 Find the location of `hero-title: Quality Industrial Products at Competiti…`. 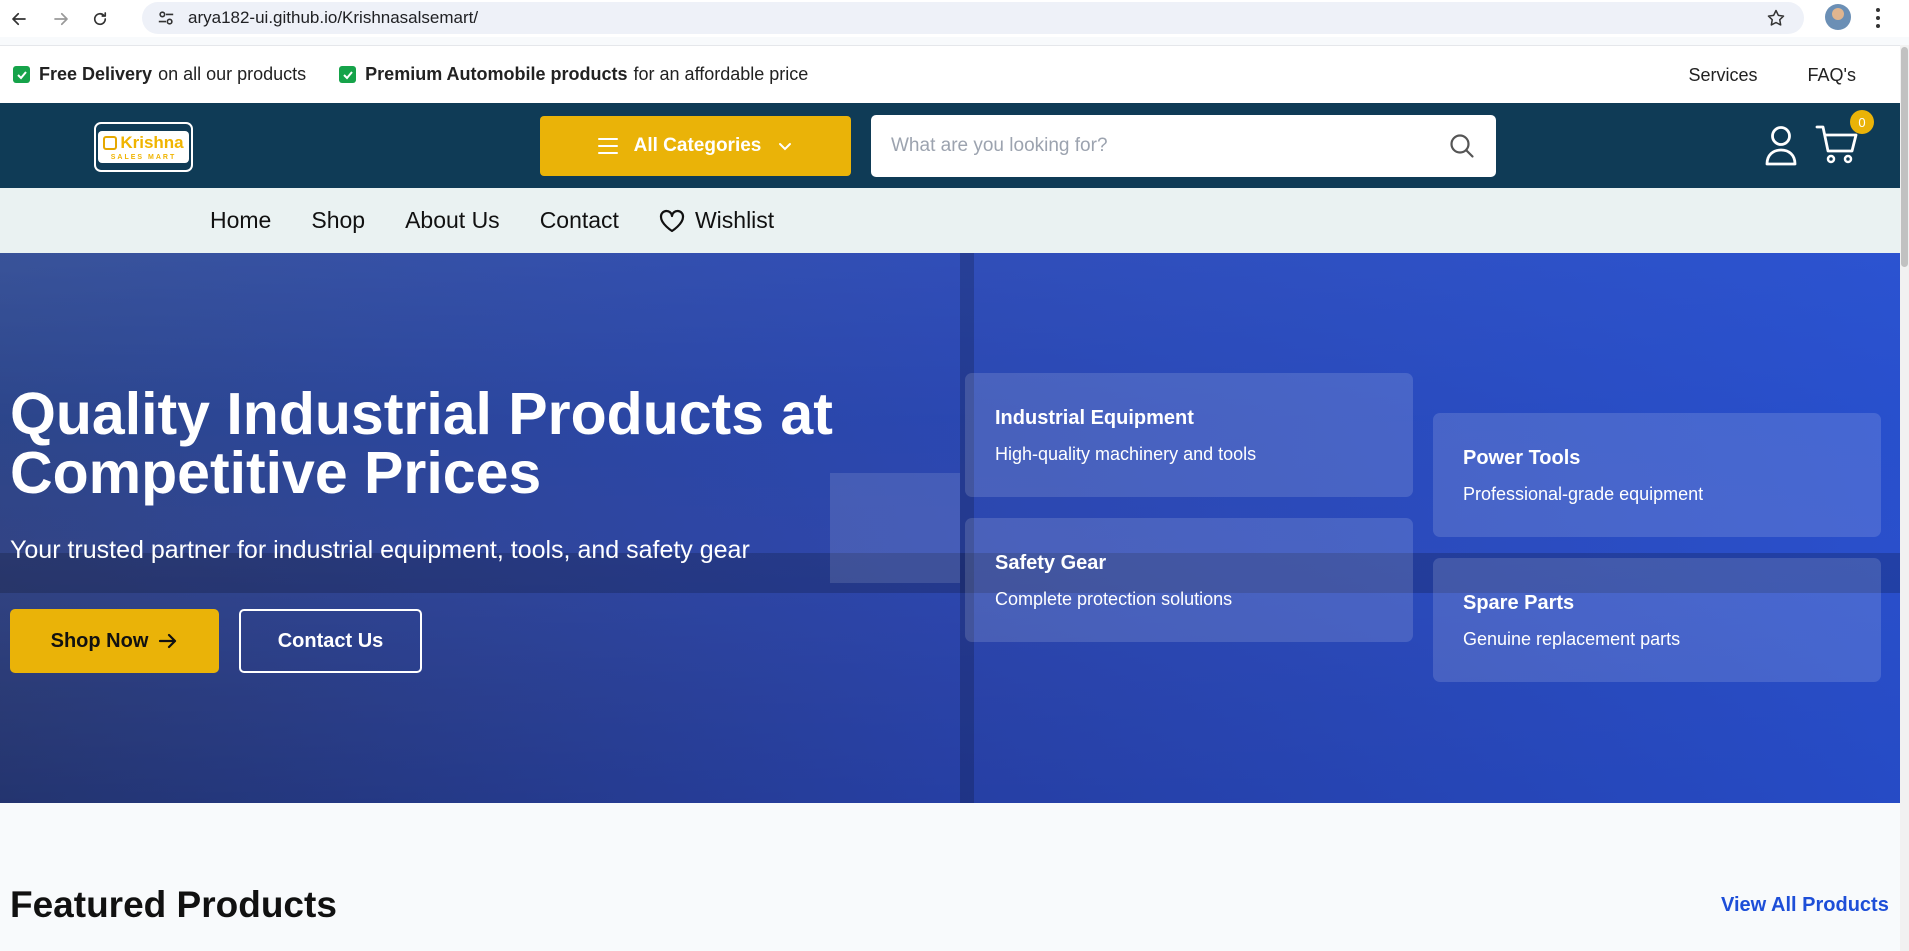

hero-title: Quality Industrial Products at Competiti… is located at coordinates (421, 443).